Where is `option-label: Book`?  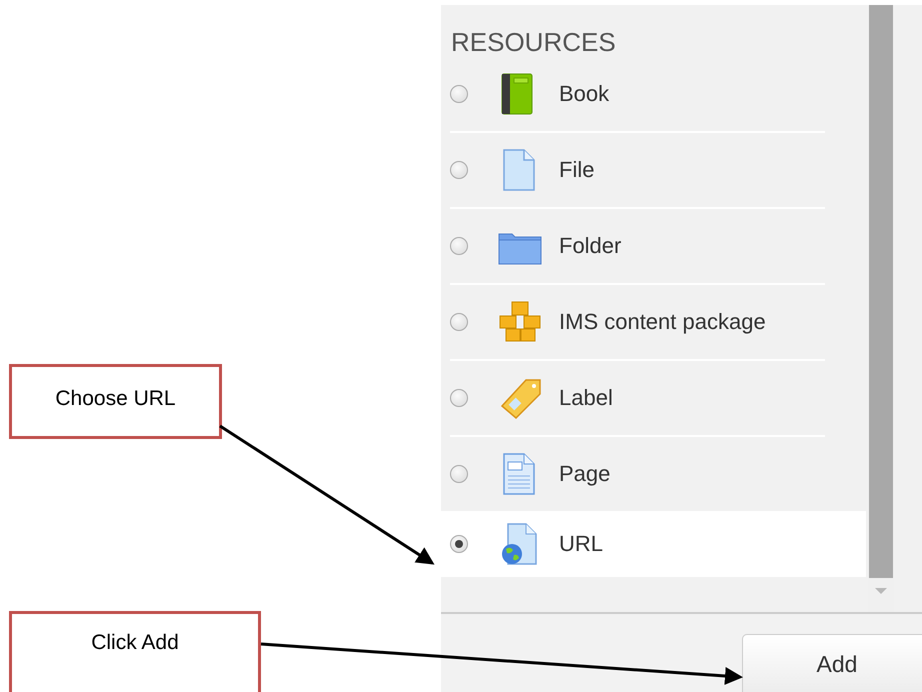
option-label: Book is located at coordinates (584, 94).